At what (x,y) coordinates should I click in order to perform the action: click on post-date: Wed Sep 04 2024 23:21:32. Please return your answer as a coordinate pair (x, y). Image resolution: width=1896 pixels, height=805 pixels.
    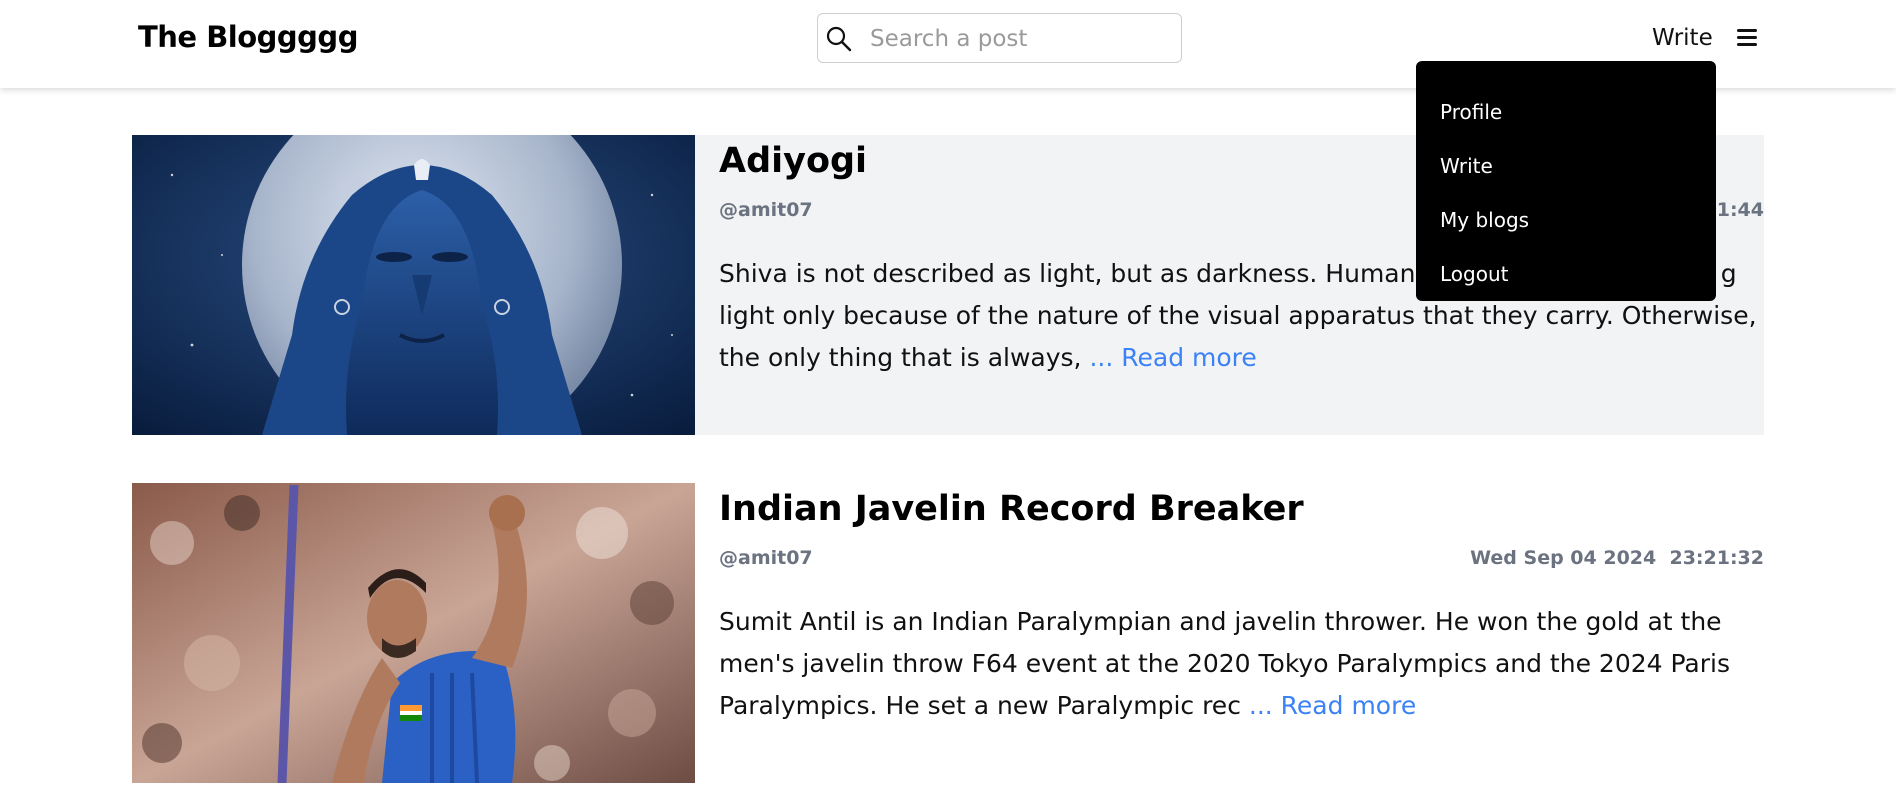
    Looking at the image, I should click on (1617, 558).